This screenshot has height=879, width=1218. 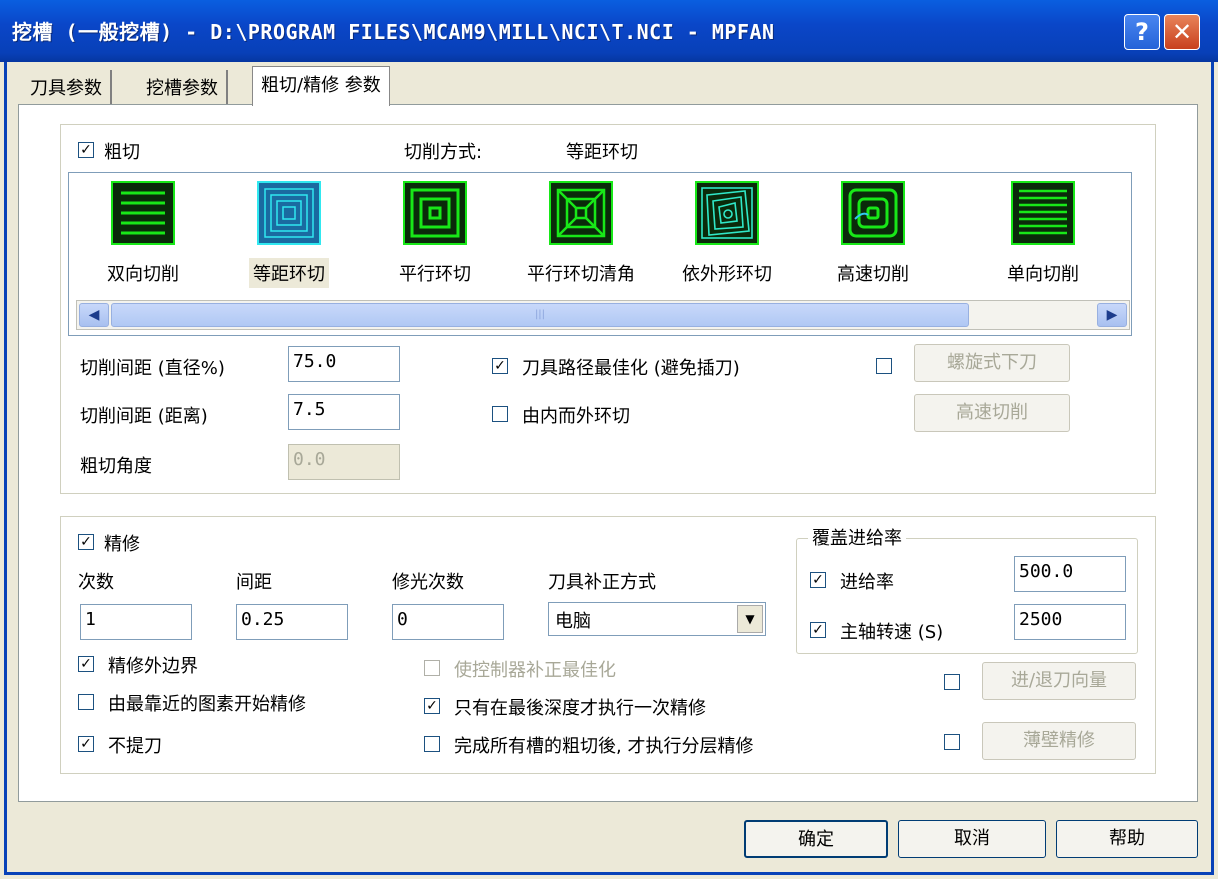 What do you see at coordinates (727, 213) in the screenshot?
I see `morph-spiral-icon` at bounding box center [727, 213].